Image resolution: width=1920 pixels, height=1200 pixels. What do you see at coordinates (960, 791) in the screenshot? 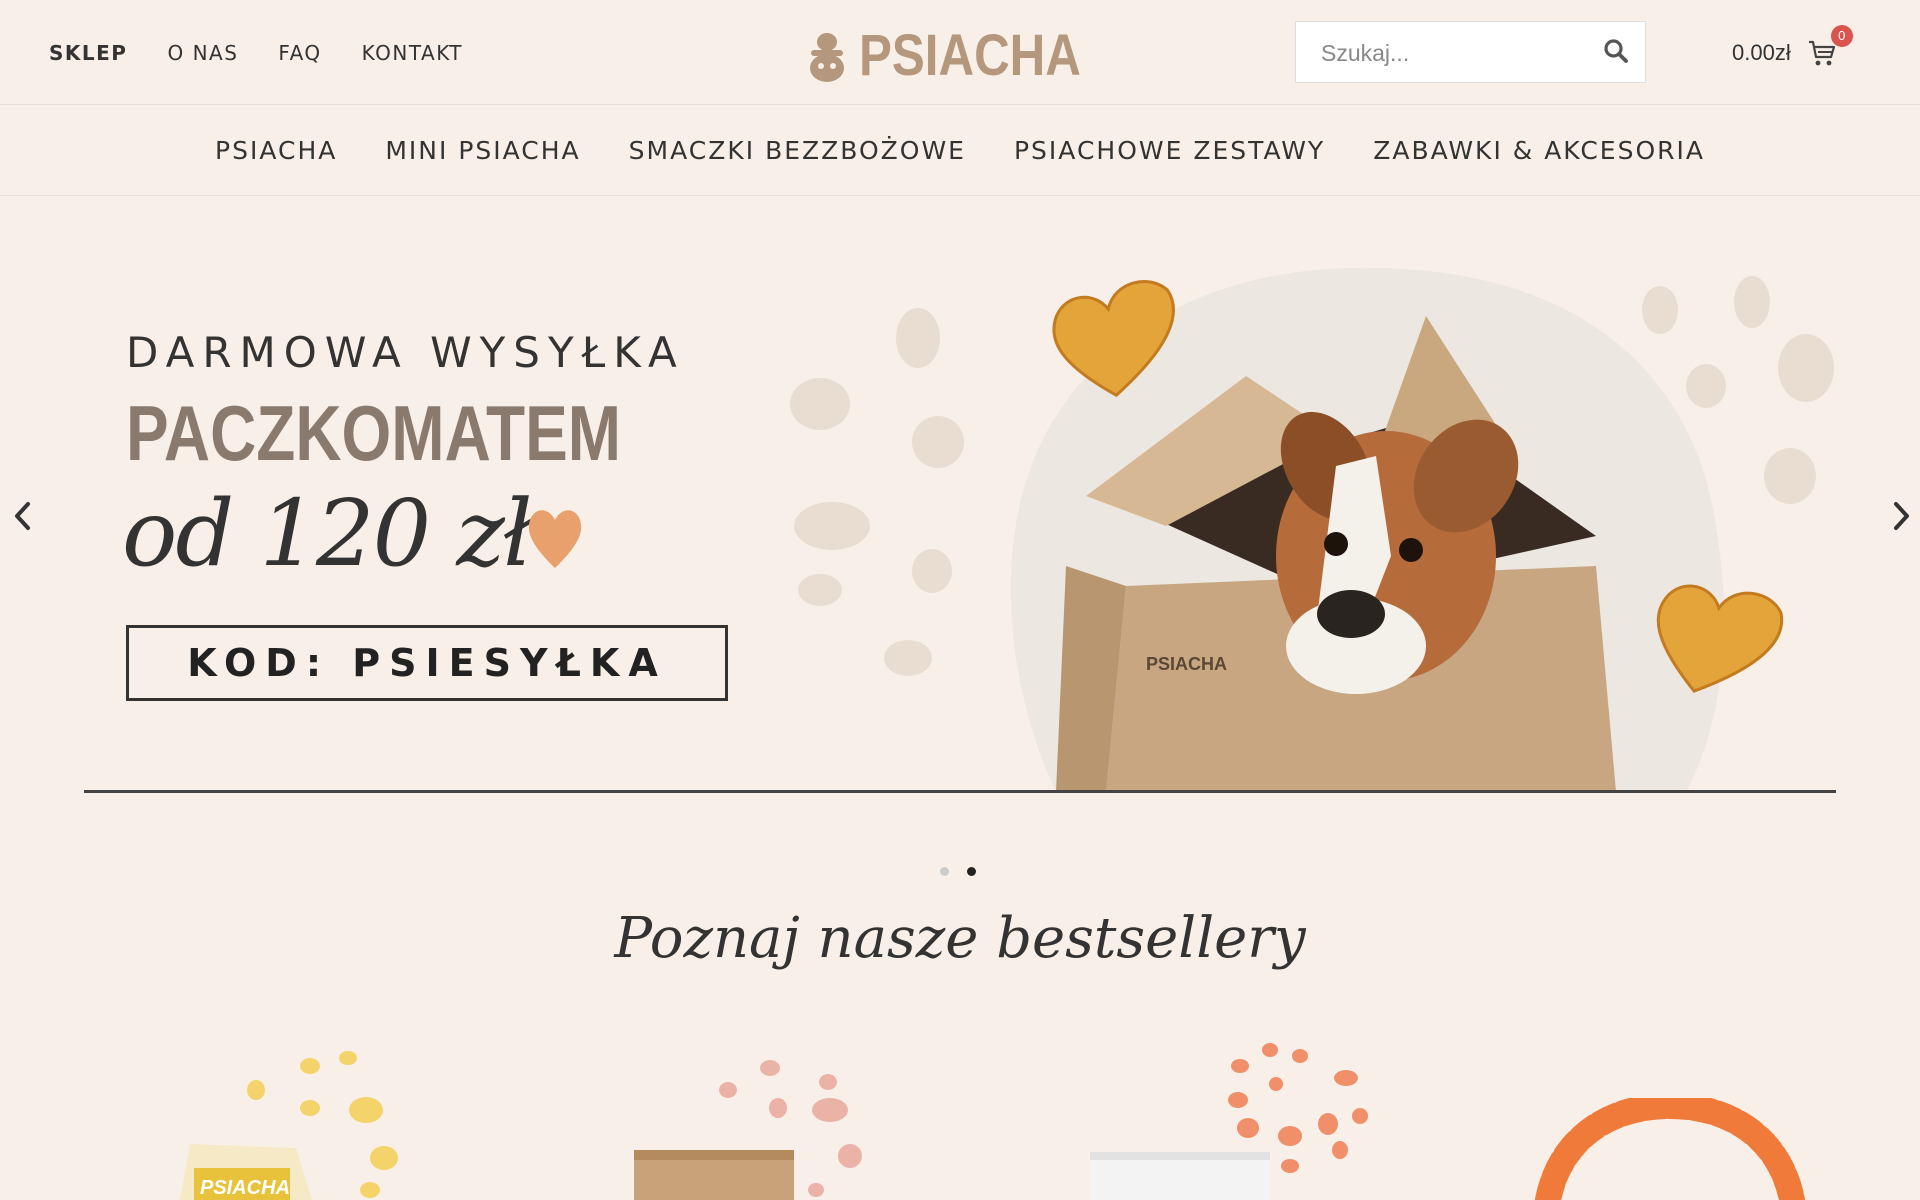
I see `hero-divider` at bounding box center [960, 791].